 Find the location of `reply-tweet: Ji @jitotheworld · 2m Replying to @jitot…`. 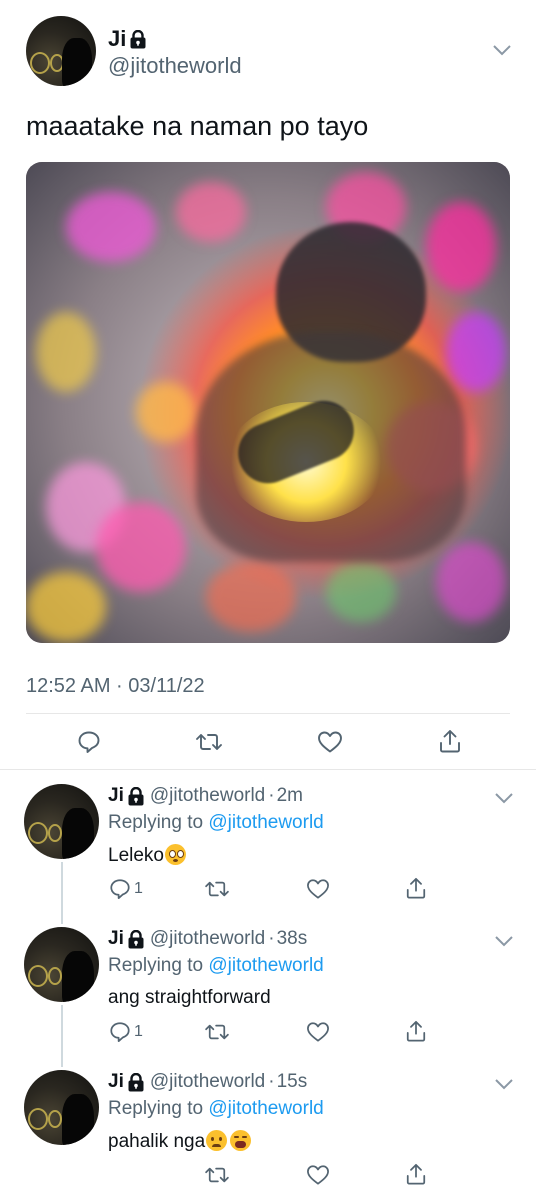

reply-tweet: Ji @jitotheworld · 2m Replying to @jitot… is located at coordinates (268, 850).